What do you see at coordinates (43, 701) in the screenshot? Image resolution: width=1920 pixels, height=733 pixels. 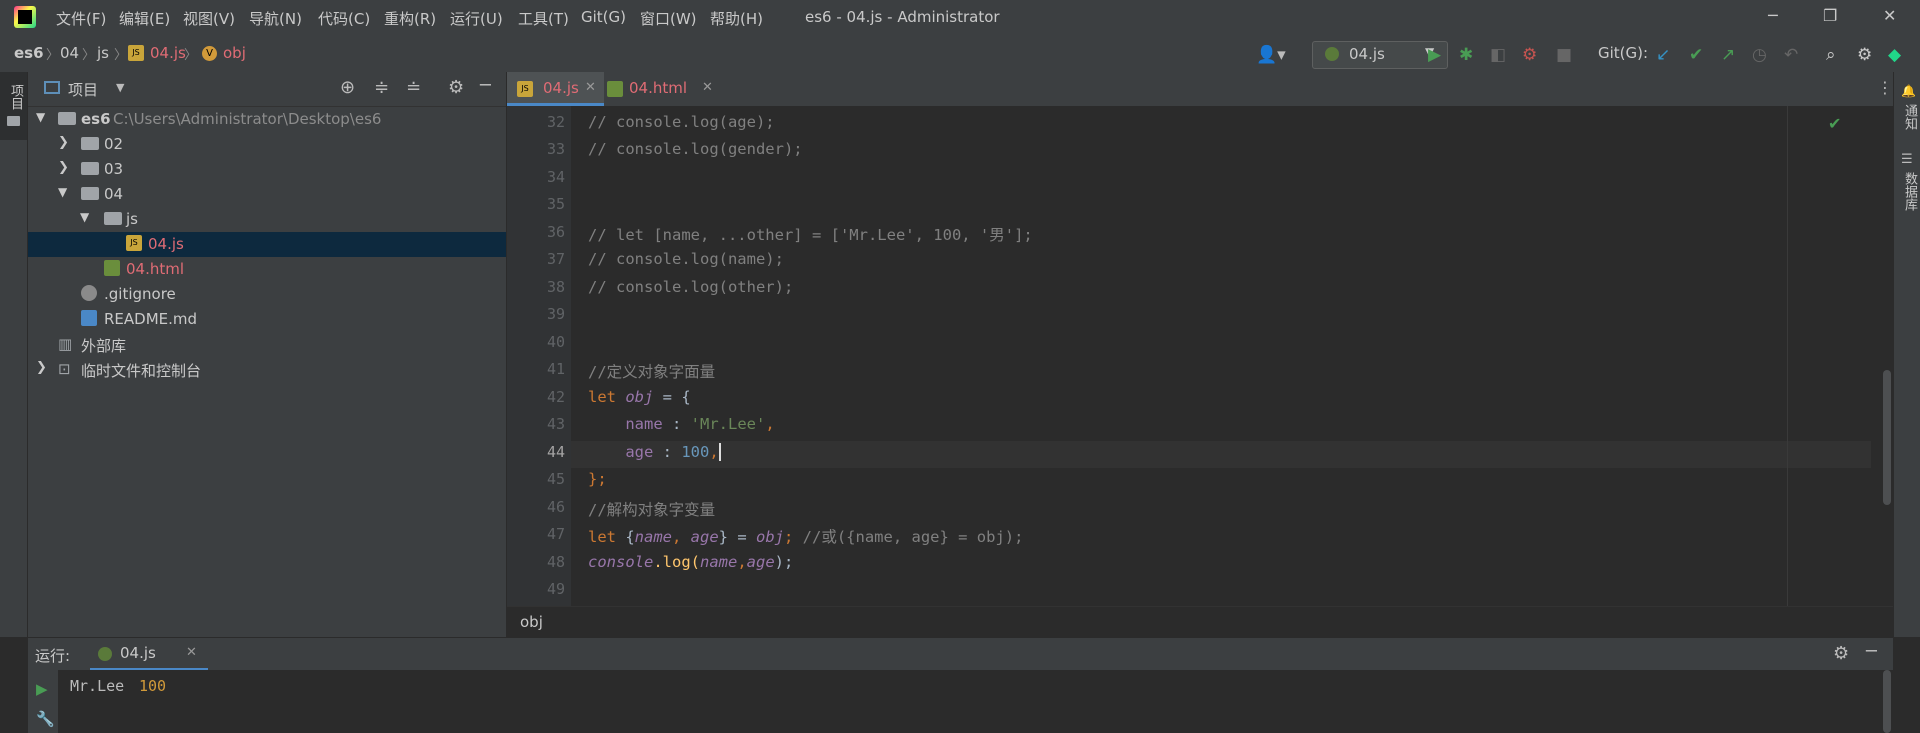 I see `run-side-toolbar: ▶ 🔧` at bounding box center [43, 701].